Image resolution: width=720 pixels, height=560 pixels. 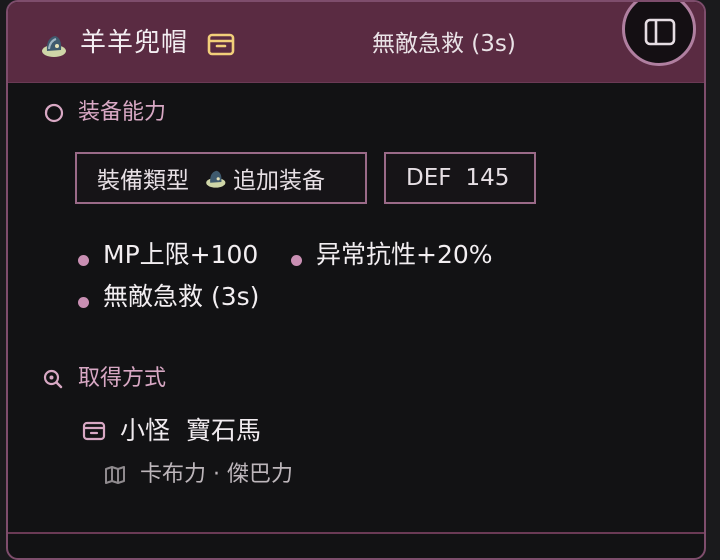 I want to click on location-text: 卡布力 · 傑巴力, so click(x=216, y=474).